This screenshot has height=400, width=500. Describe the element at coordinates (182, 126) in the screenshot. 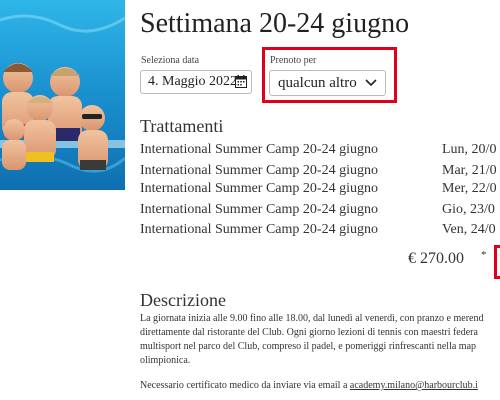

I see `treatments-heading: Trattamenti` at that location.